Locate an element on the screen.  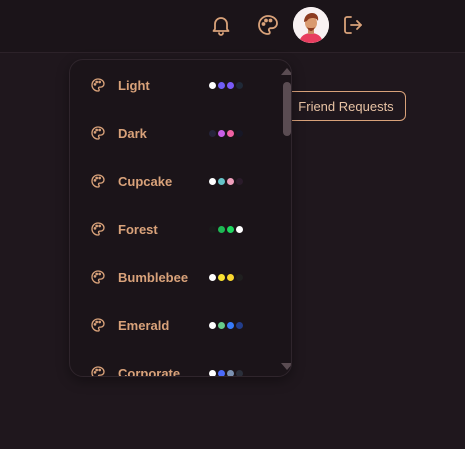
theme-label: Cupcake is located at coordinates (145, 181).